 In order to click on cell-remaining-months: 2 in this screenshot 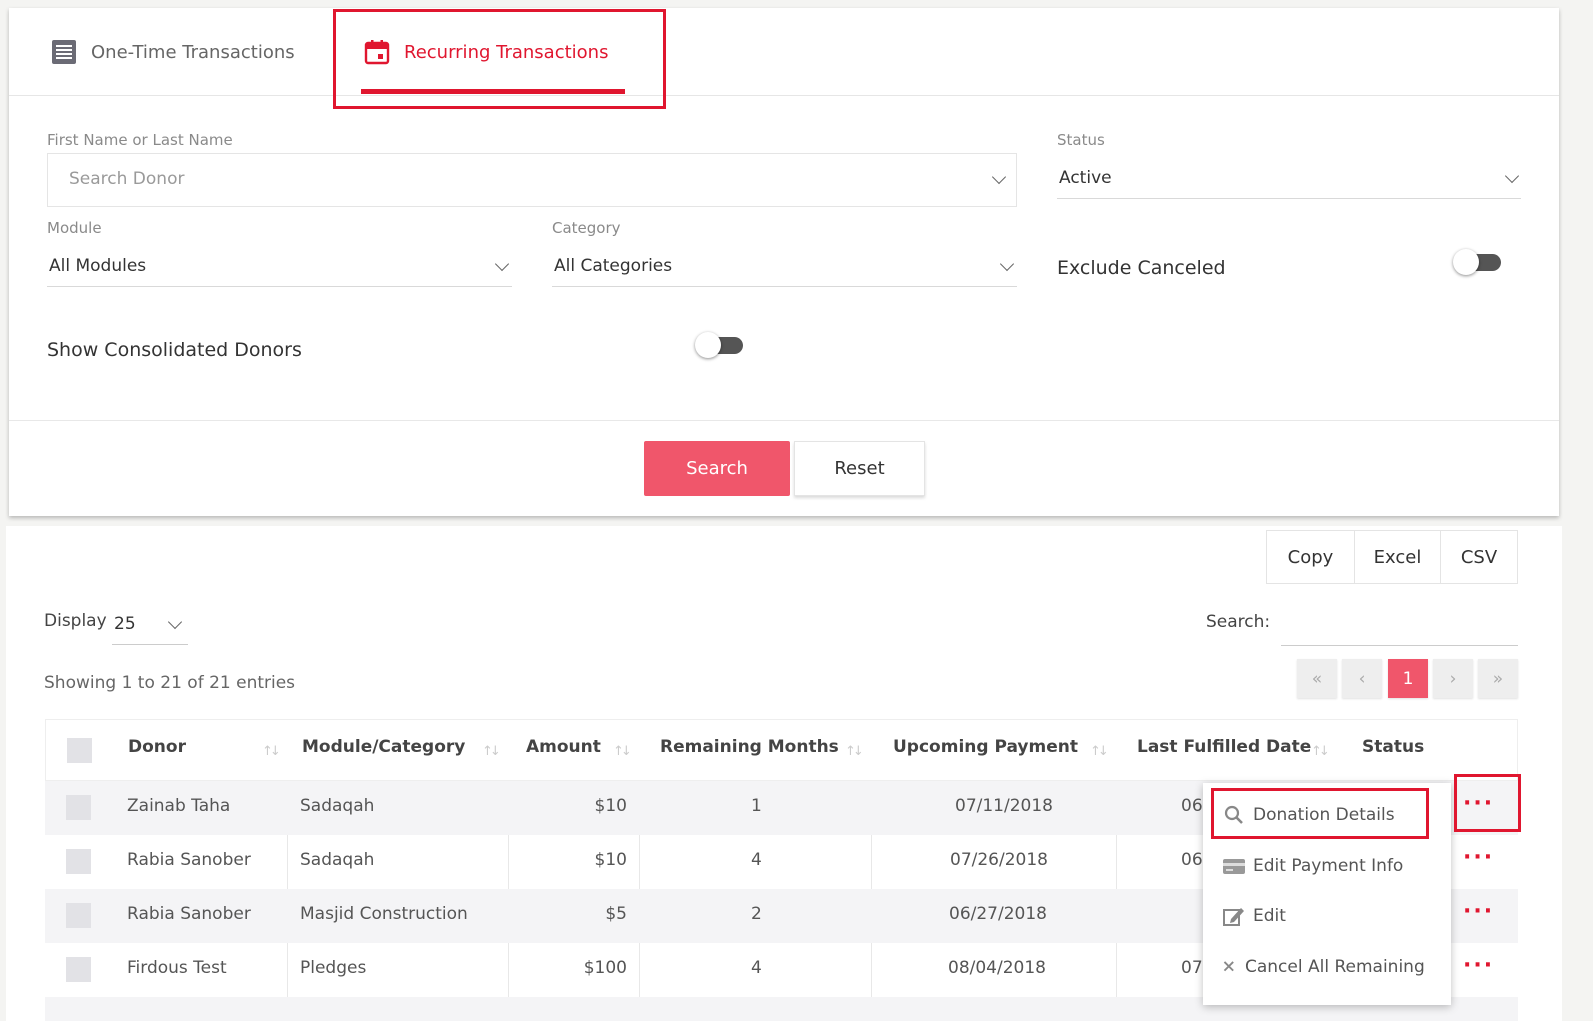, I will do `click(756, 914)`.